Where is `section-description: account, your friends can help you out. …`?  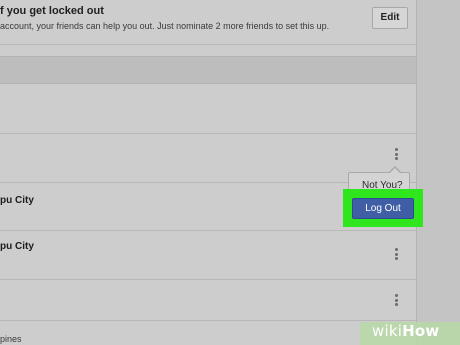
section-description: account, your friends can help you out. … is located at coordinates (165, 26).